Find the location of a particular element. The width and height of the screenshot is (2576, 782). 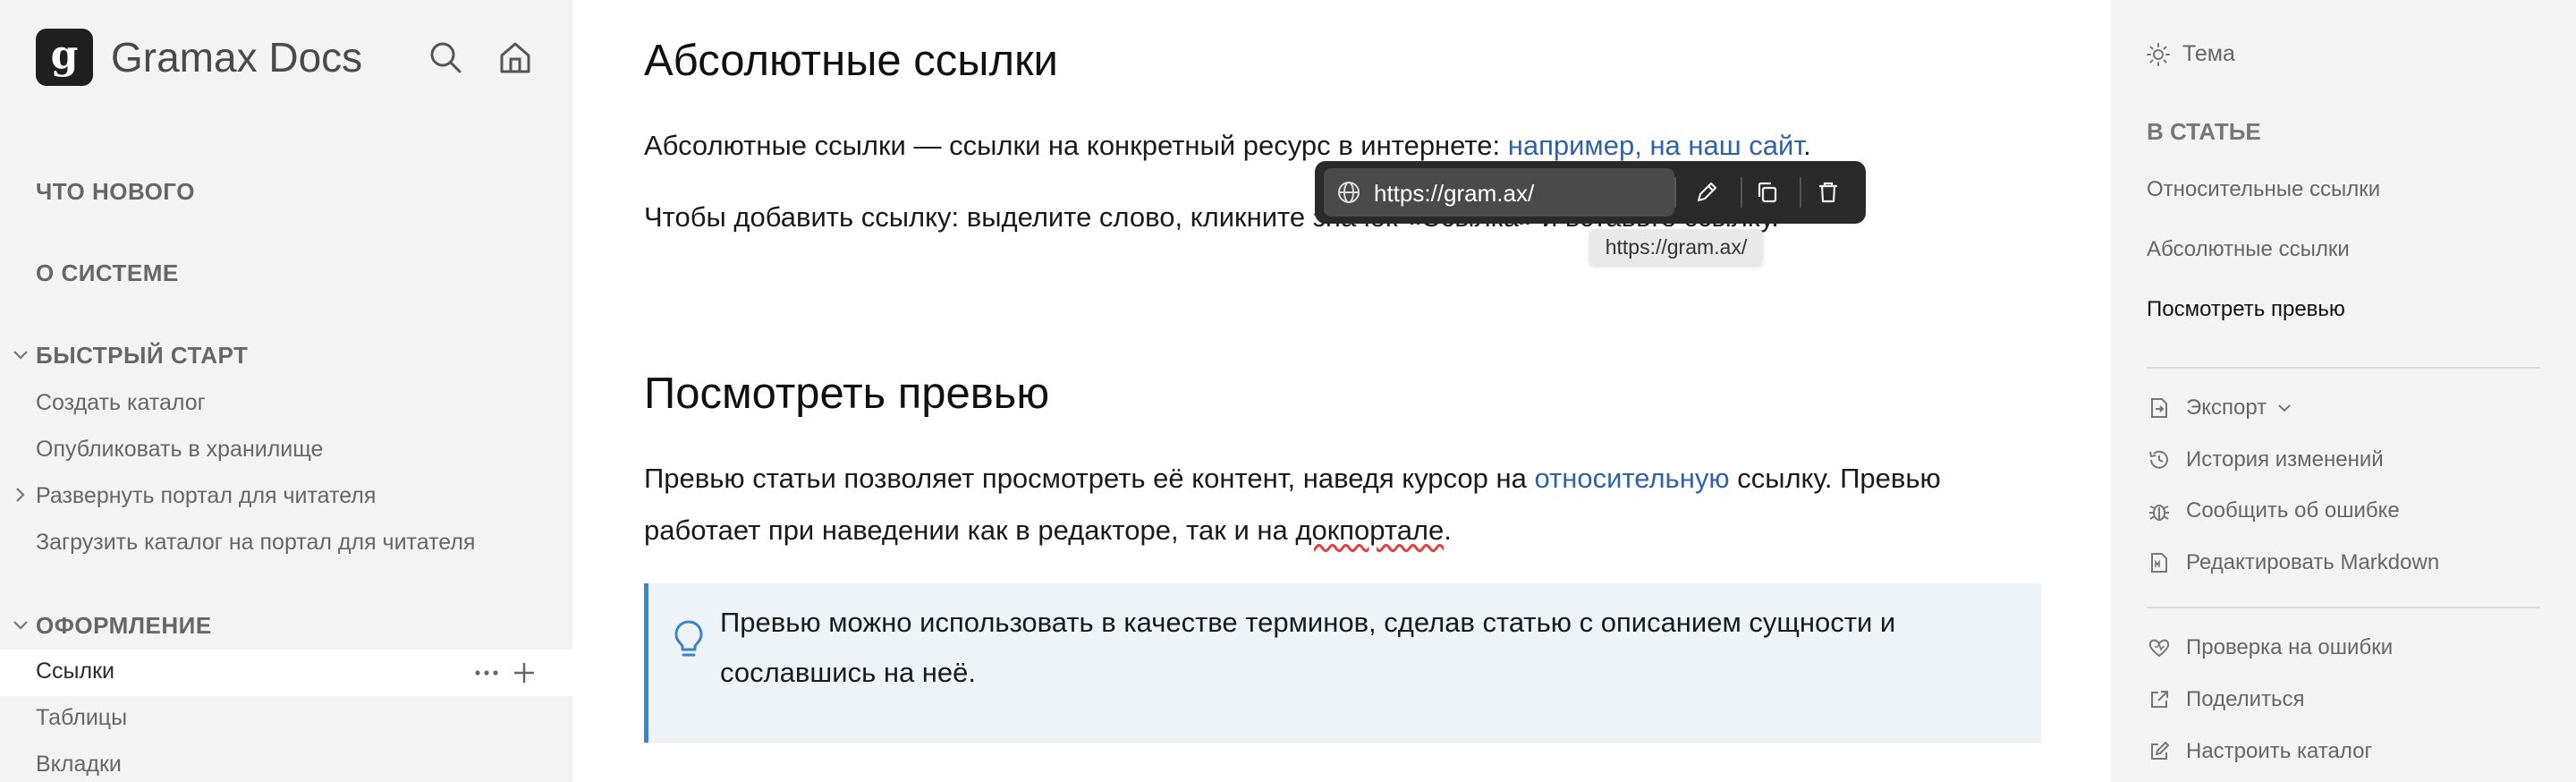

edit-icon is located at coordinates (2159, 751).